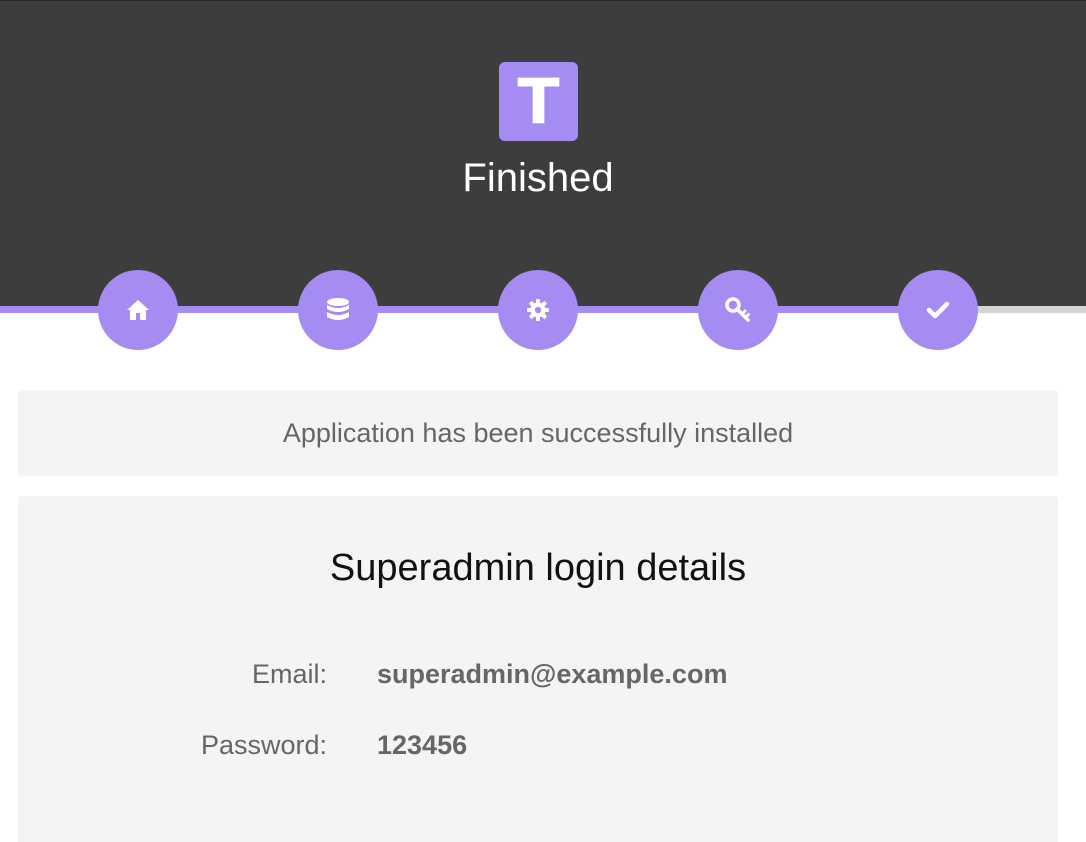 This screenshot has height=842, width=1086. What do you see at coordinates (538, 178) in the screenshot?
I see `page-title: Finished` at bounding box center [538, 178].